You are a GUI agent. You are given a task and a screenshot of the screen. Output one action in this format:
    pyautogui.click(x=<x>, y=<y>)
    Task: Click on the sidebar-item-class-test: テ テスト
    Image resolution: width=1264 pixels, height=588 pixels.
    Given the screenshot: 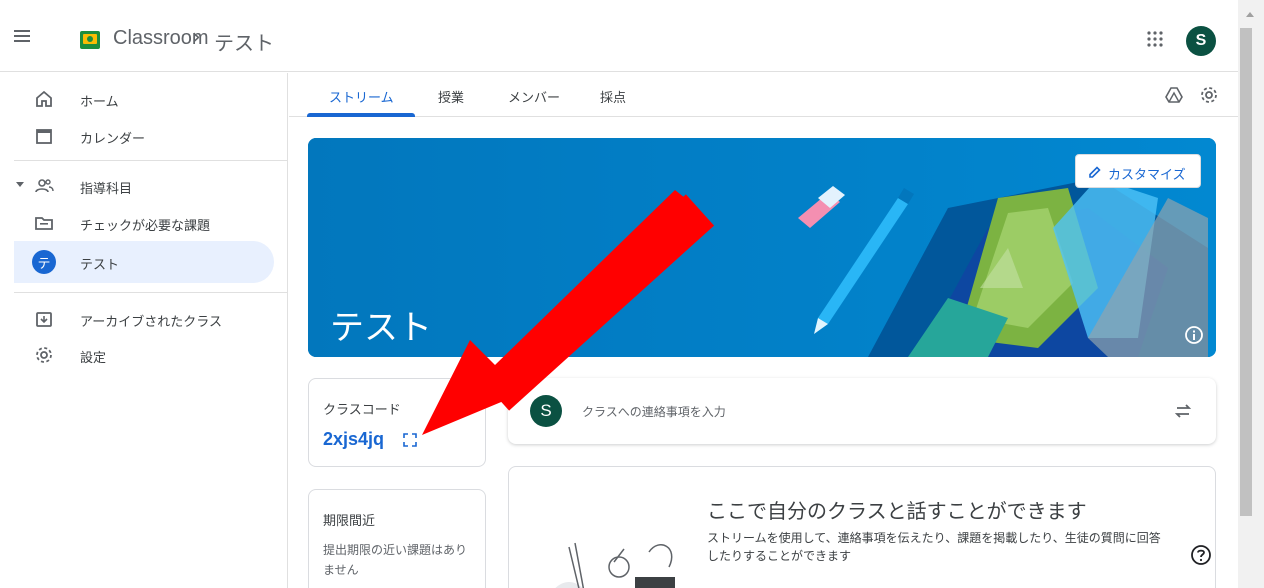 What is the action you would take?
    pyautogui.click(x=144, y=262)
    